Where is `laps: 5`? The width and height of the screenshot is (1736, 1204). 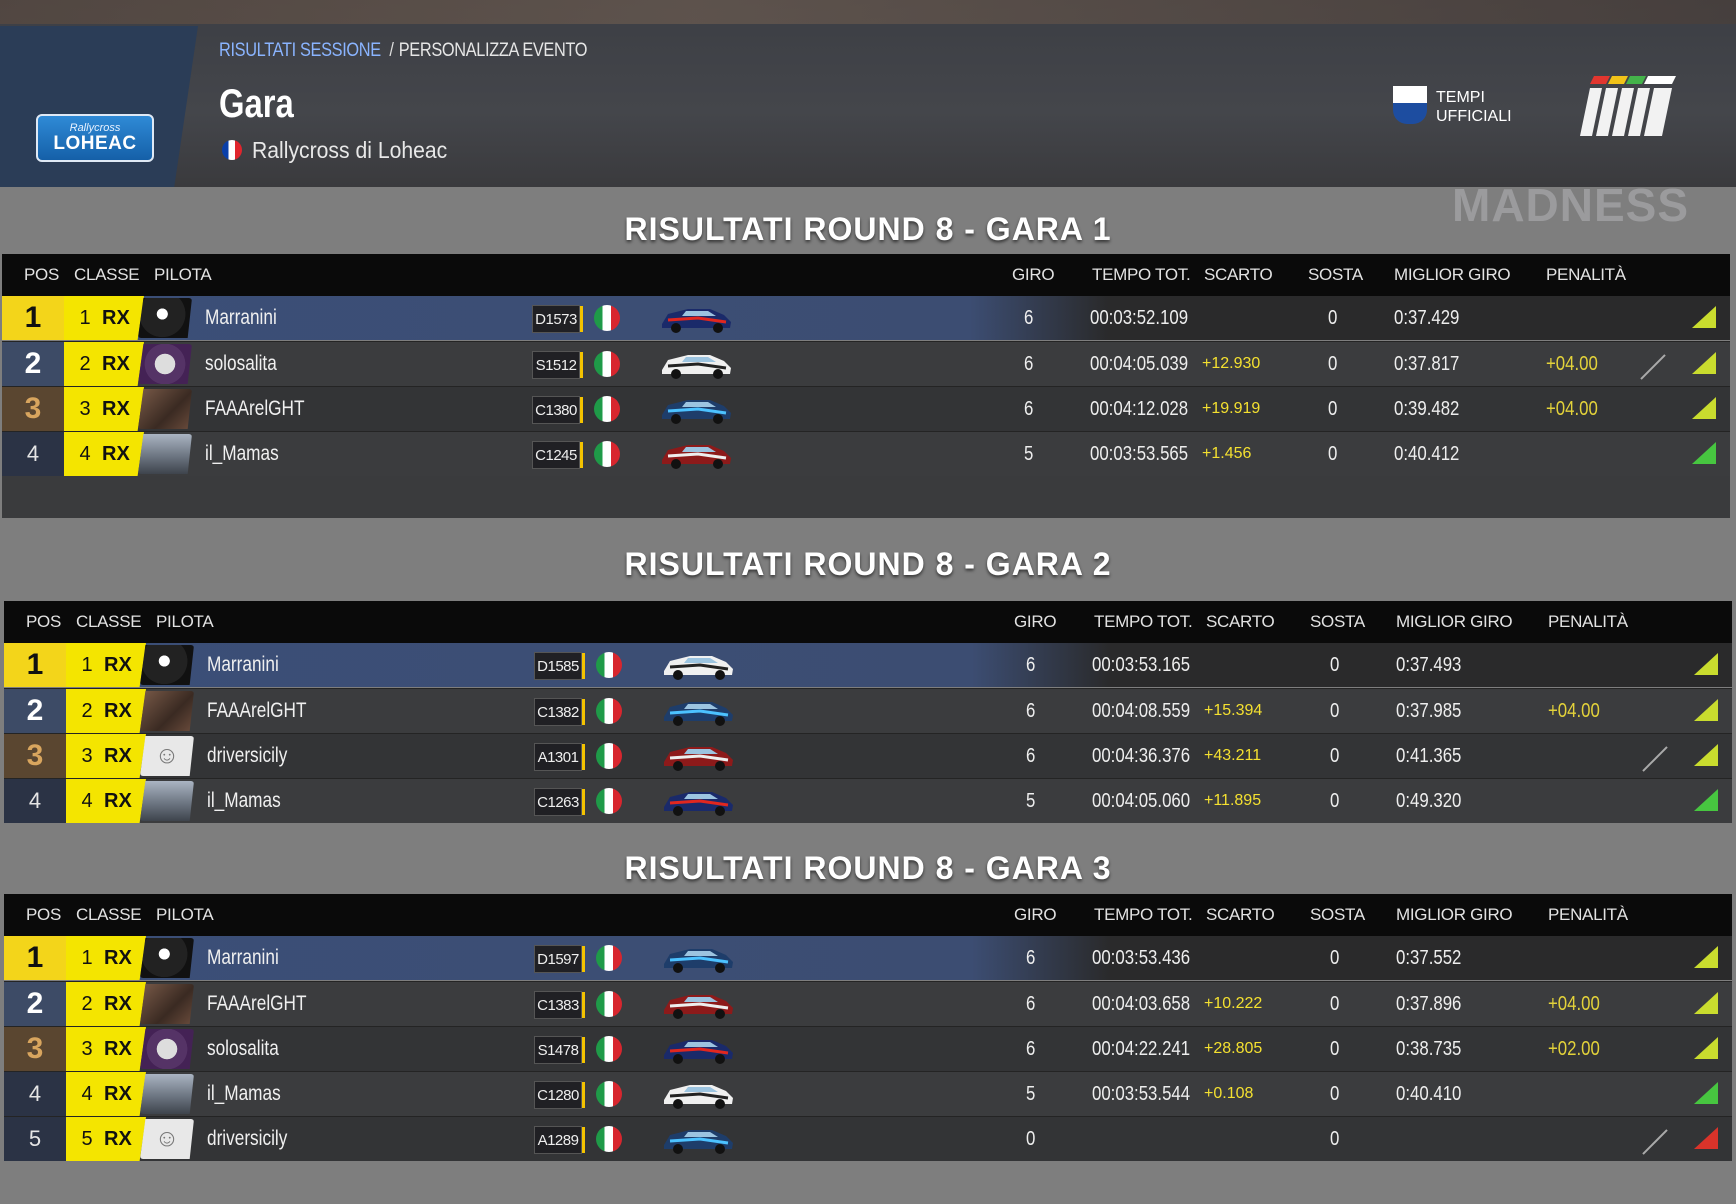 laps: 5 is located at coordinates (1029, 454).